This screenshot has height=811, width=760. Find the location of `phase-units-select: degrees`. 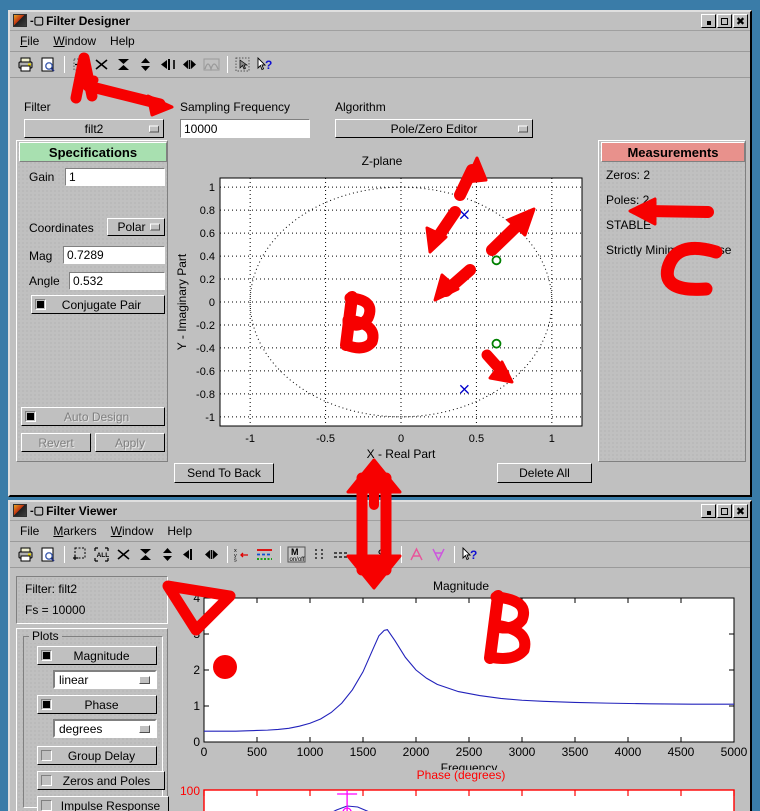

phase-units-select: degrees is located at coordinates (105, 728).